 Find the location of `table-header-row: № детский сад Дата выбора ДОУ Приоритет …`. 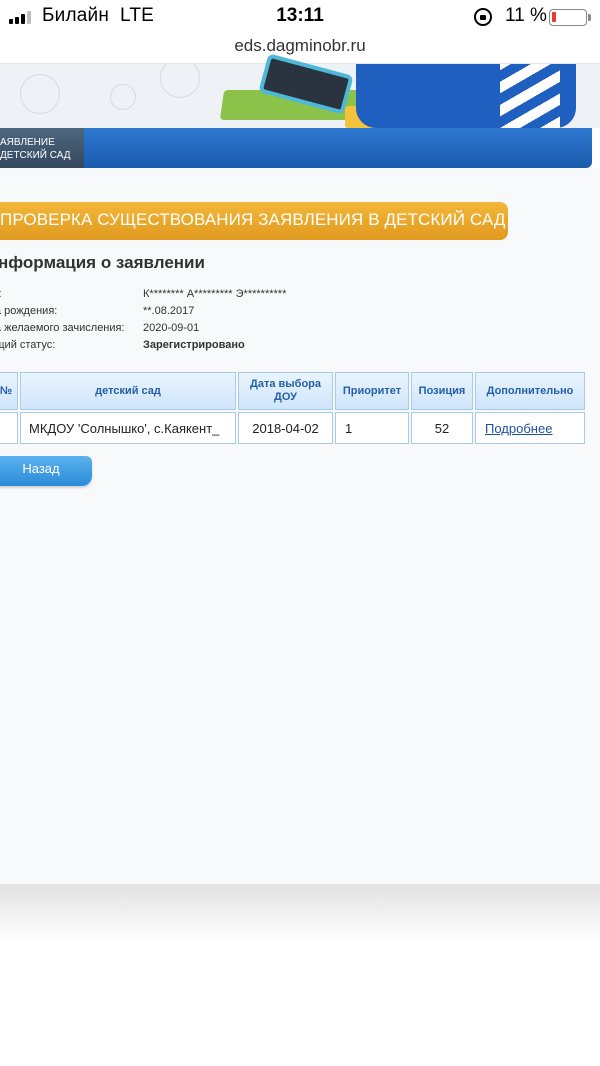

table-header-row: № детский сад Дата выбора ДОУ Приоритет … is located at coordinates (292, 391).